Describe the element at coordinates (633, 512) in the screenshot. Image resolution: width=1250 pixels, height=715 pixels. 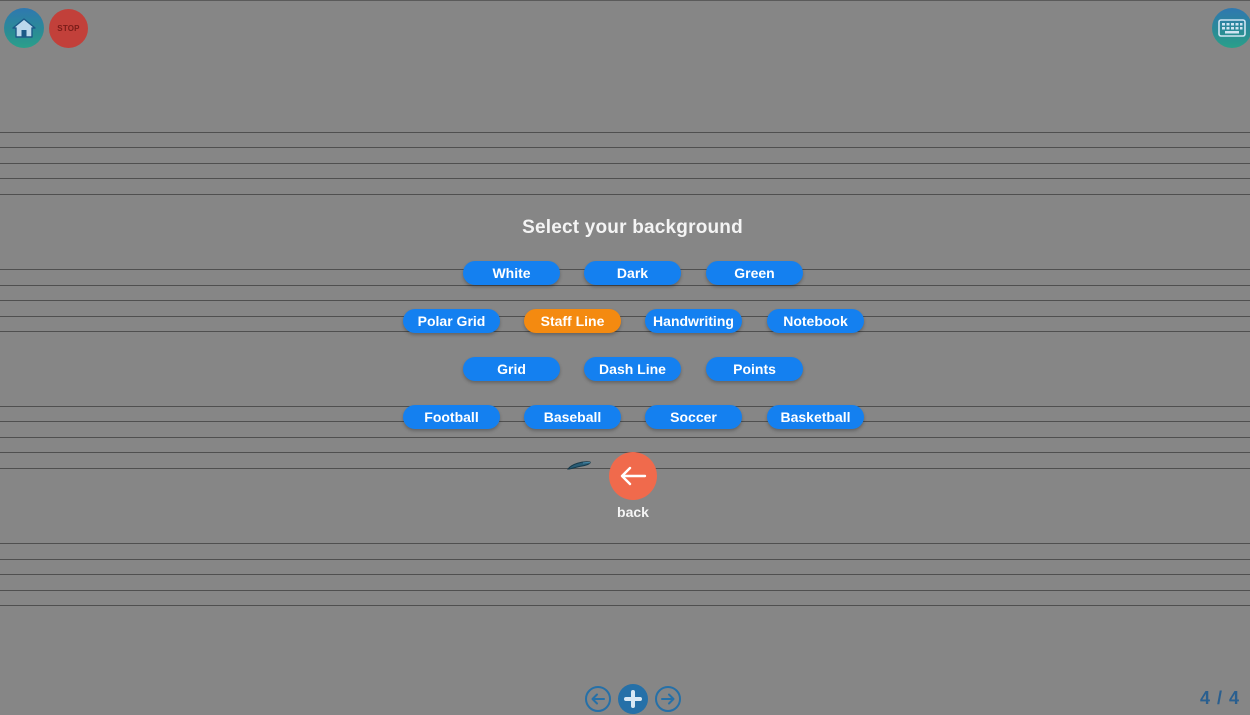
I see `back-label: back` at that location.